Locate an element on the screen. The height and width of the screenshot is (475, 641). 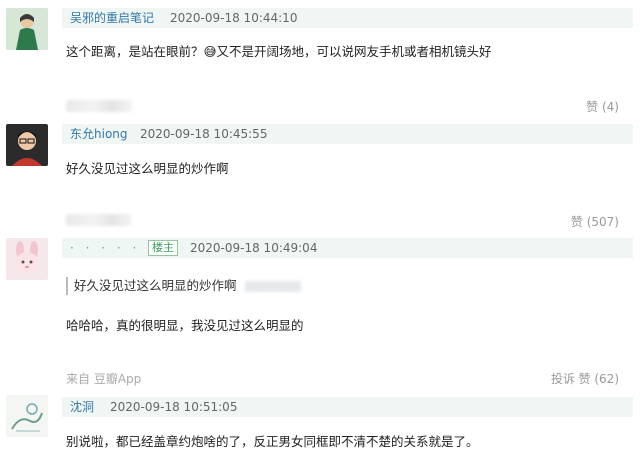
comment-time: 2020-09-18 10:44:10 is located at coordinates (234, 18).